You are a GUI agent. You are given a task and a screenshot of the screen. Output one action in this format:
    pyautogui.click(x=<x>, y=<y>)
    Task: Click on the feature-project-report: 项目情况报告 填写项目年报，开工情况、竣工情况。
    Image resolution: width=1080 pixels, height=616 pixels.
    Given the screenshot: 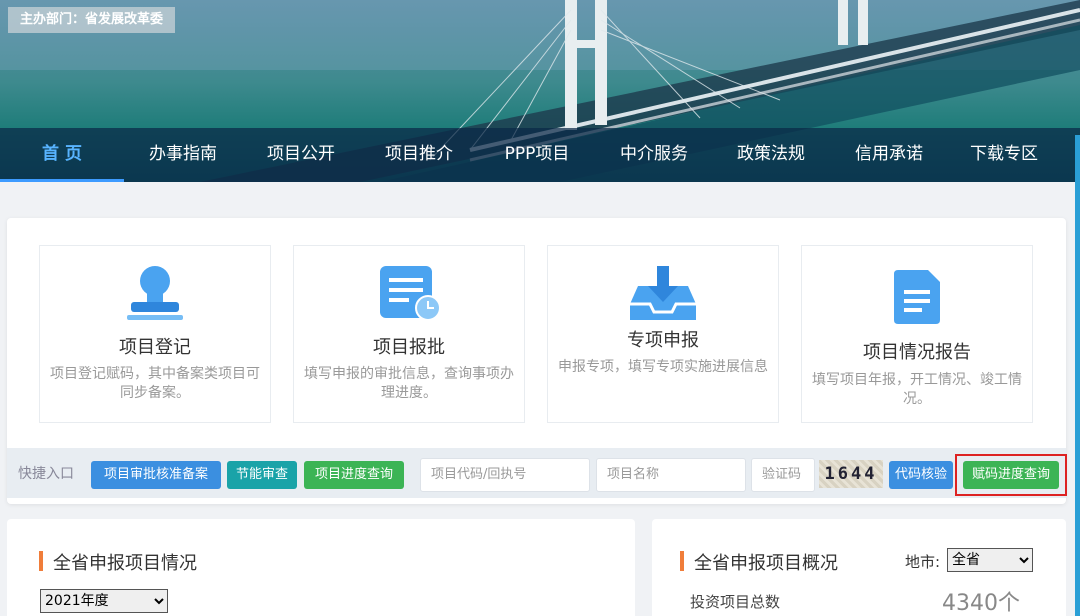 What is the action you would take?
    pyautogui.click(x=917, y=334)
    